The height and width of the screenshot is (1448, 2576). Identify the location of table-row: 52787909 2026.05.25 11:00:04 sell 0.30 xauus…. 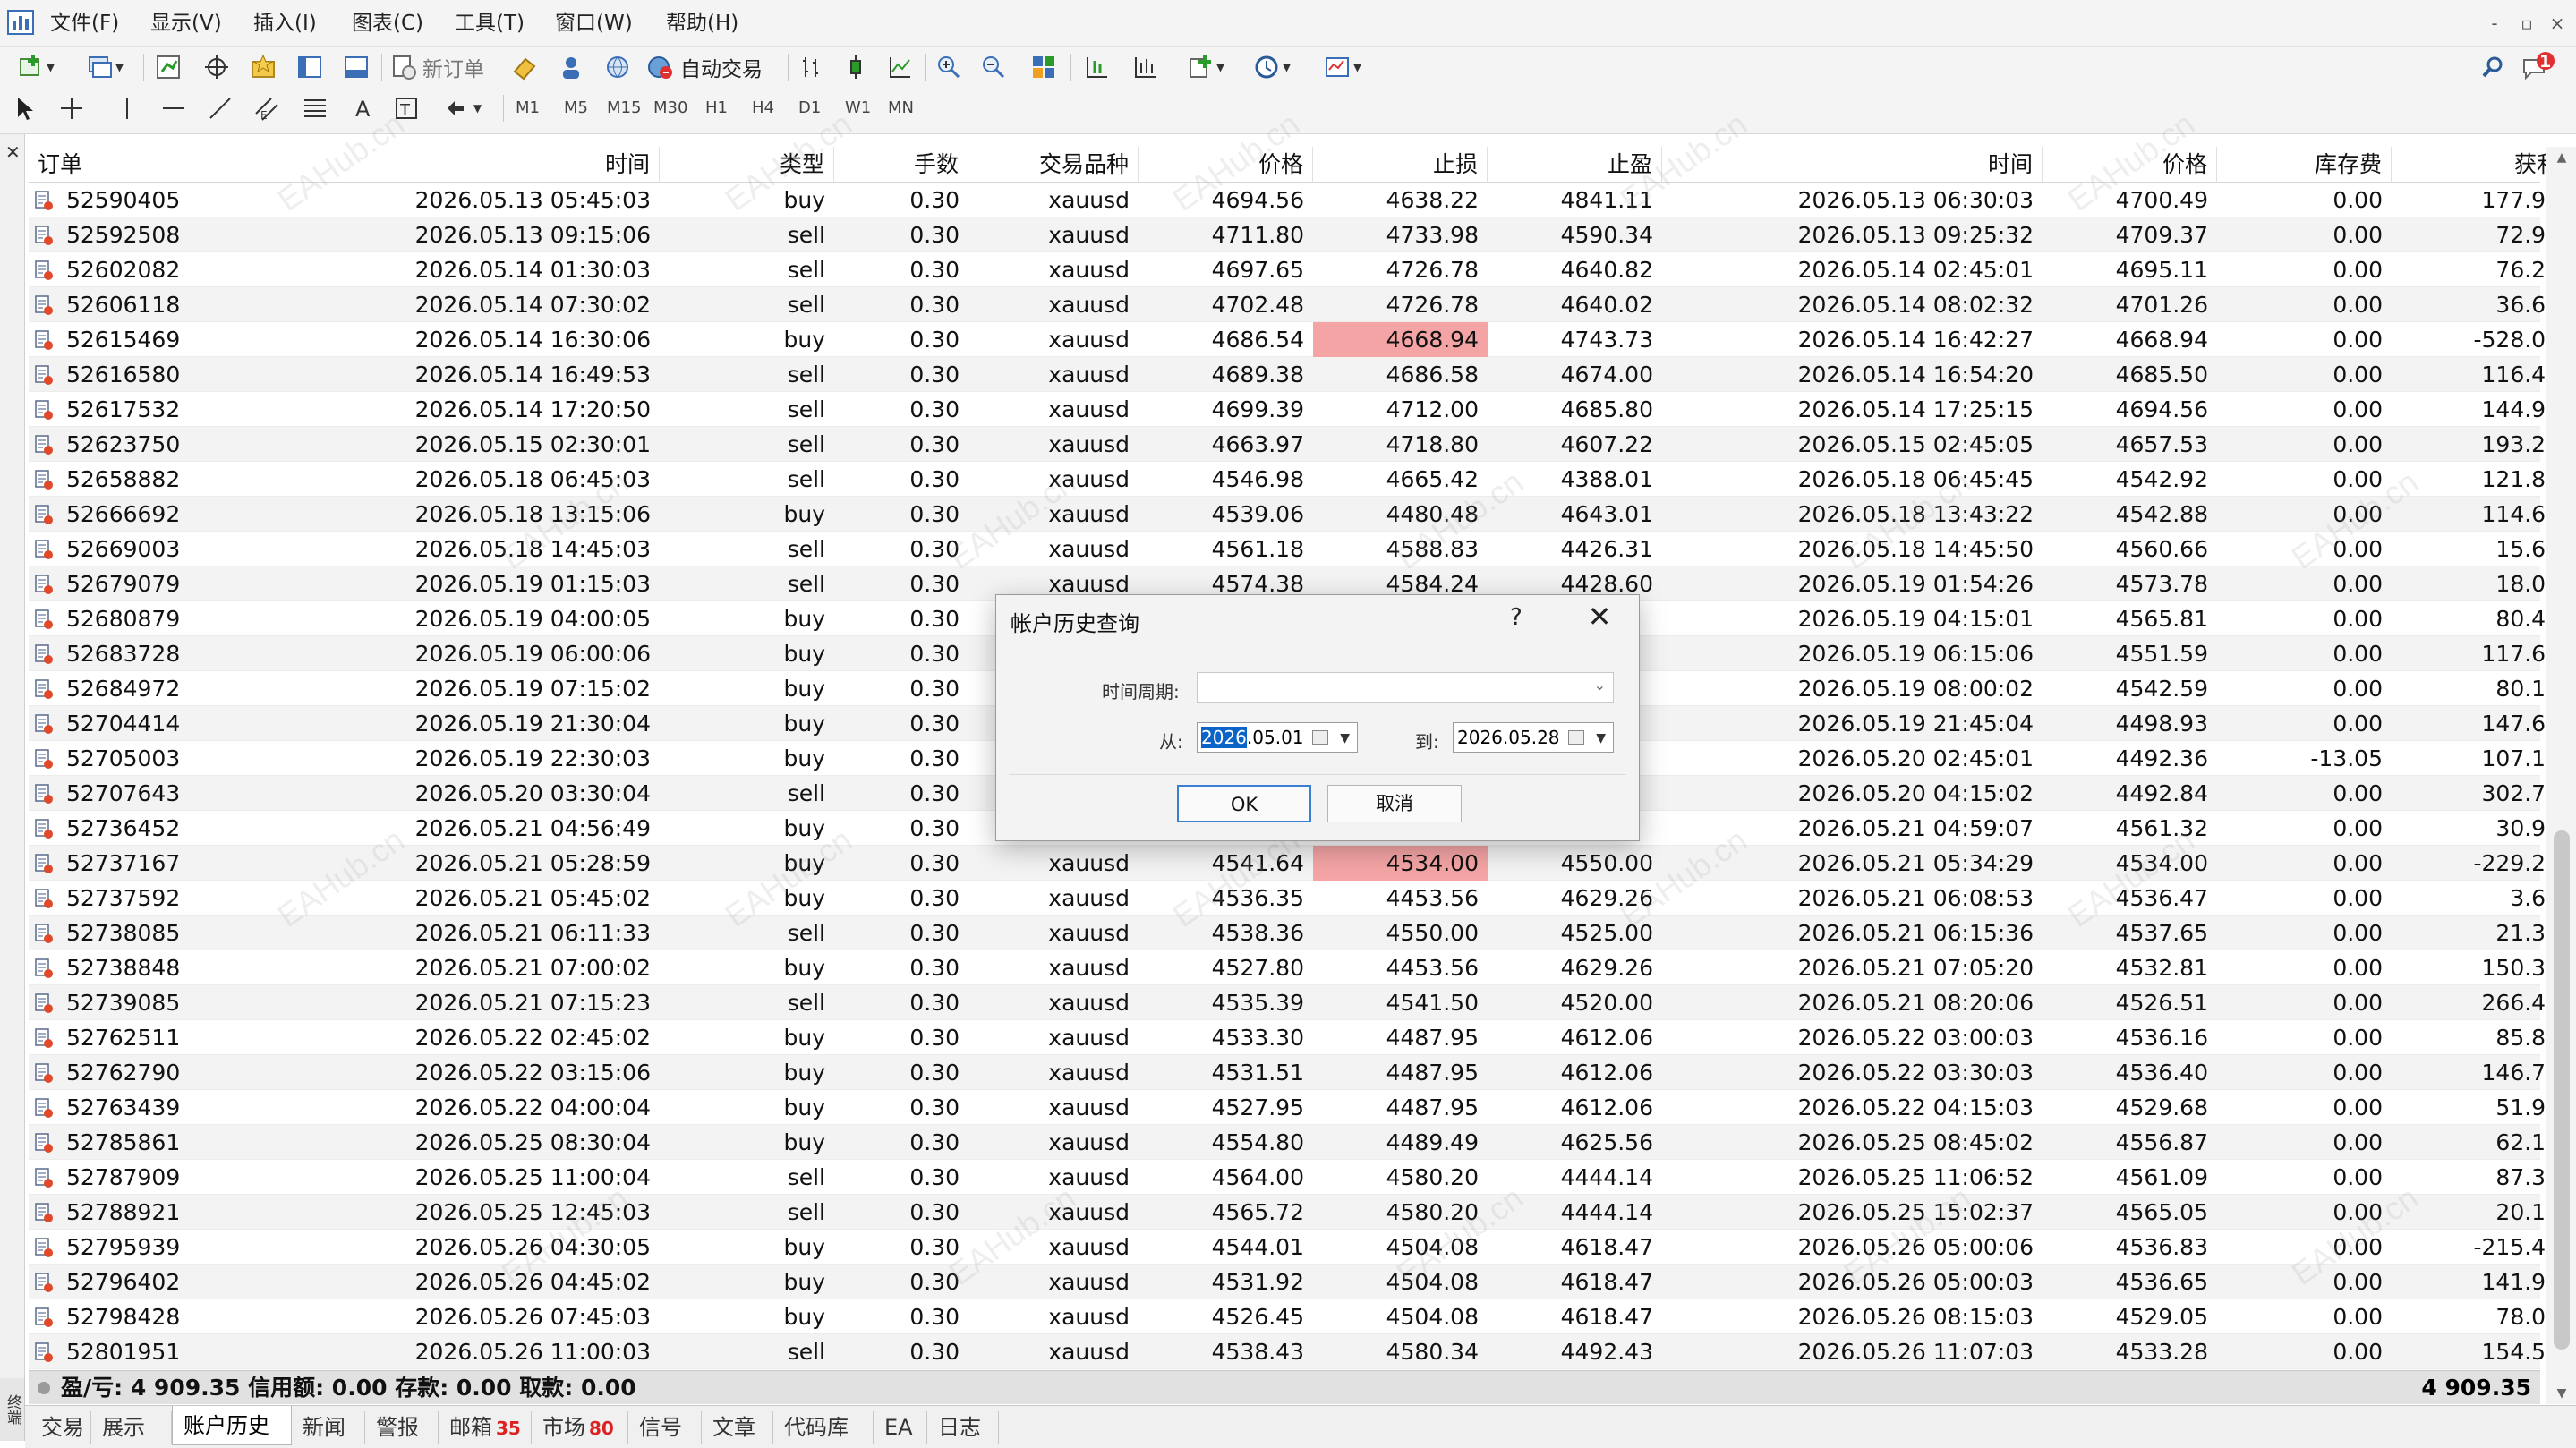
(1294, 1177).